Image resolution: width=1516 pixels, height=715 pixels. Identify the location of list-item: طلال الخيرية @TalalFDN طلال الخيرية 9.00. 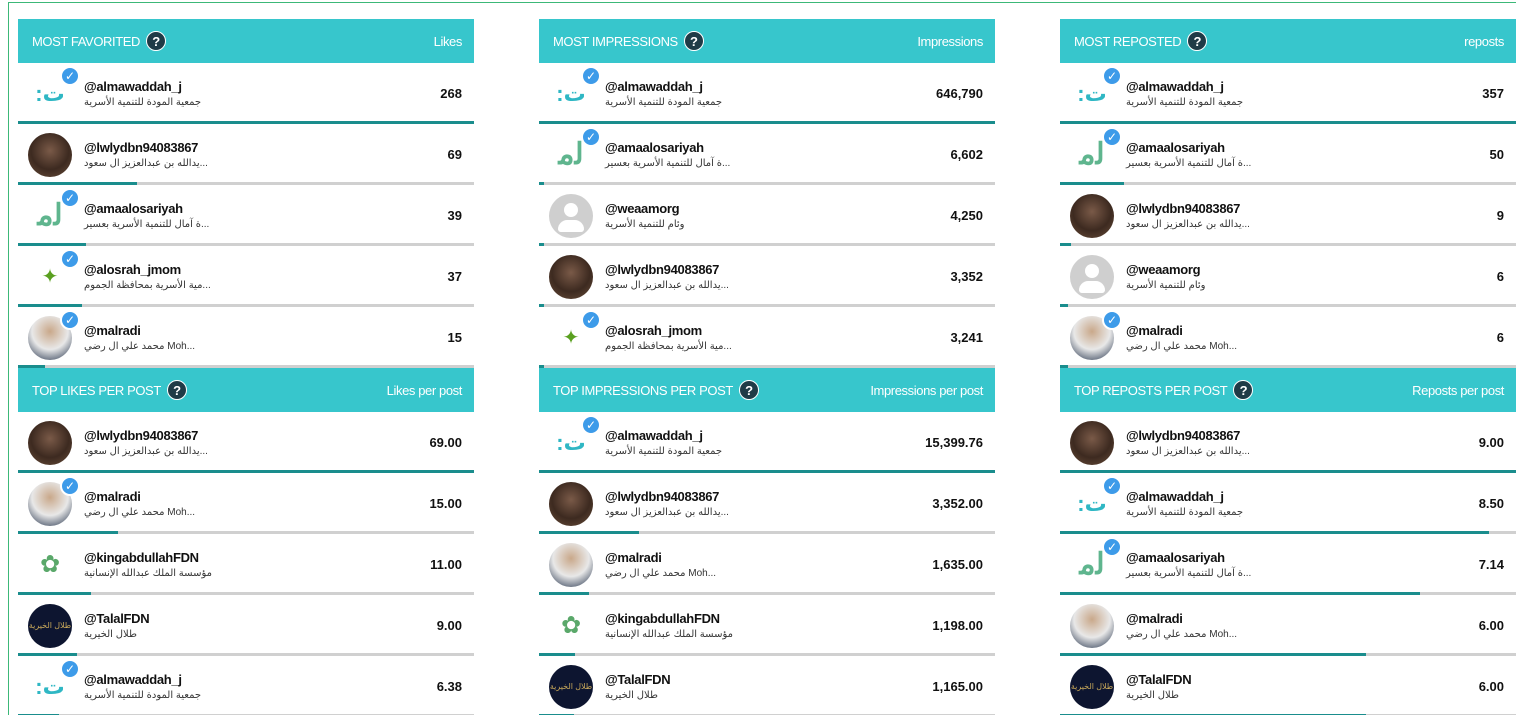
(246, 625).